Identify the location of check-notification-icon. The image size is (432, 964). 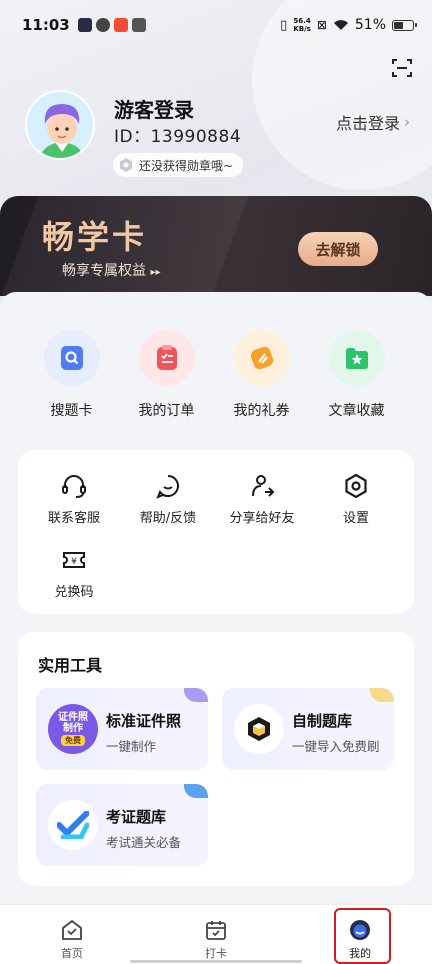
(102, 25).